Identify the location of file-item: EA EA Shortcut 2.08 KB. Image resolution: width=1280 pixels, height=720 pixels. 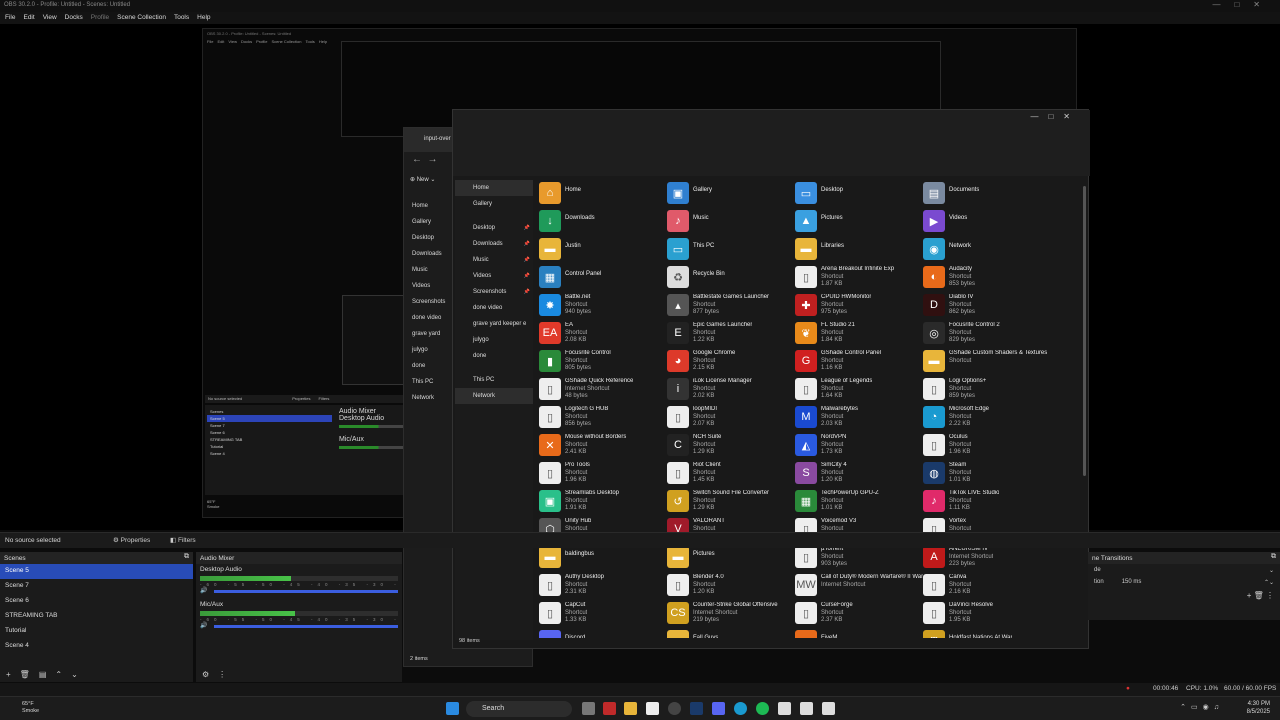
(603, 334).